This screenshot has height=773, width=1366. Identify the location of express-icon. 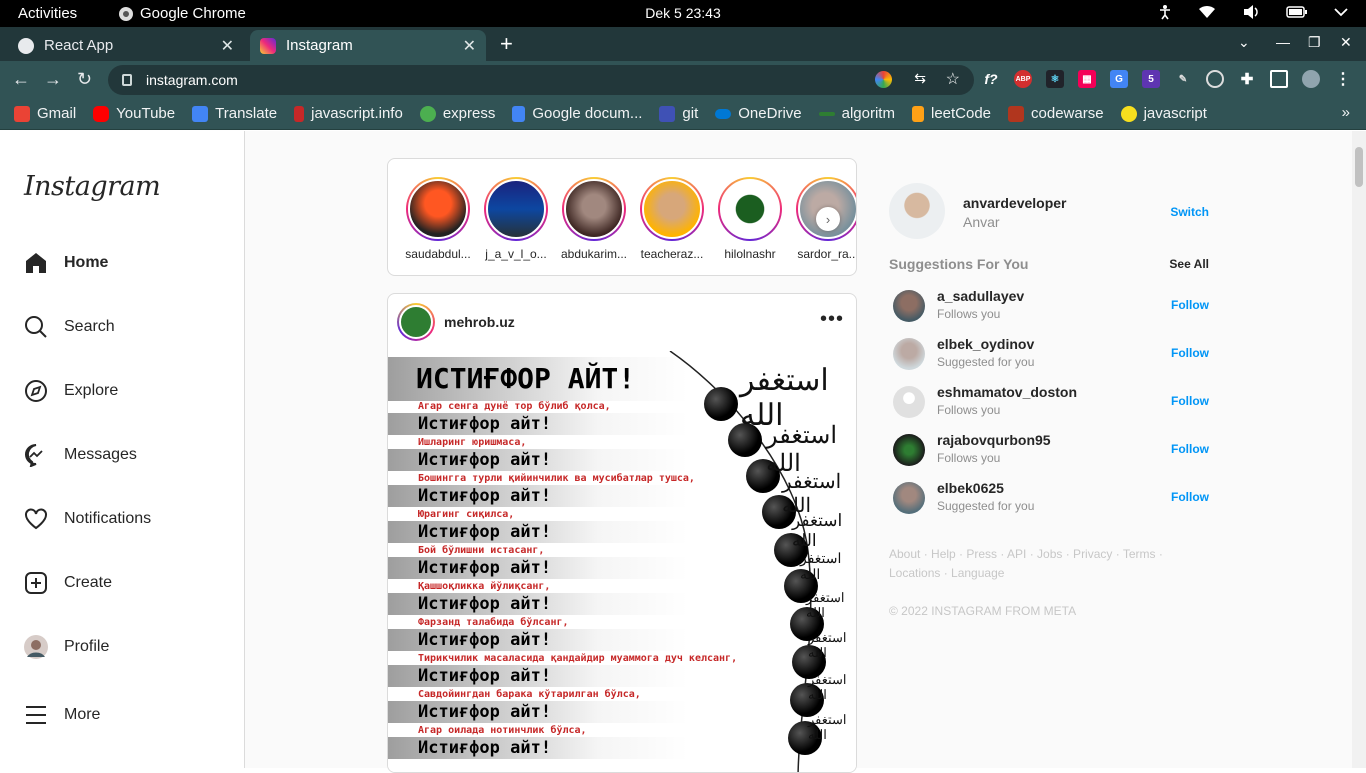
(427, 113).